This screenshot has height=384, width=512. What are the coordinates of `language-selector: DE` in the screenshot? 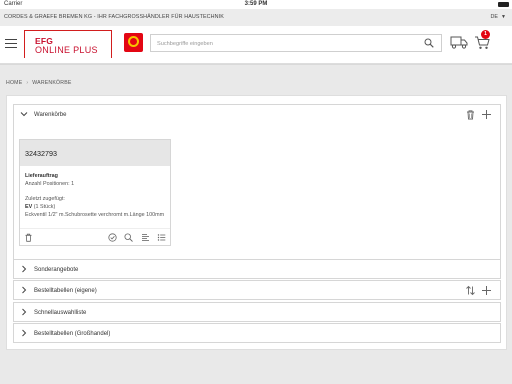 It's located at (495, 17).